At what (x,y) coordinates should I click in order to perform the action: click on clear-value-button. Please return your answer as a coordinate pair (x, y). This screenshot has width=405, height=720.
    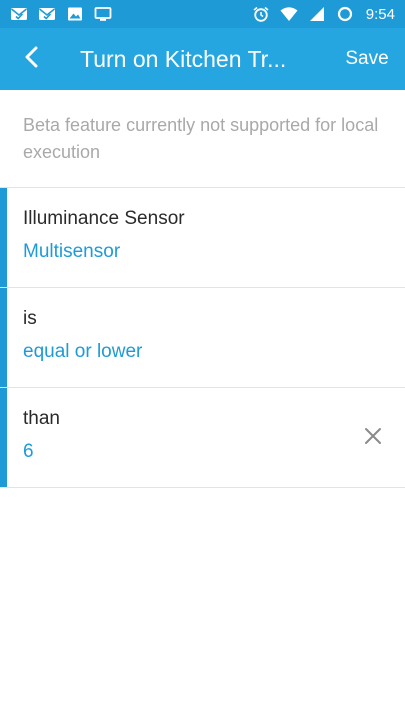
    Looking at the image, I should click on (373, 438).